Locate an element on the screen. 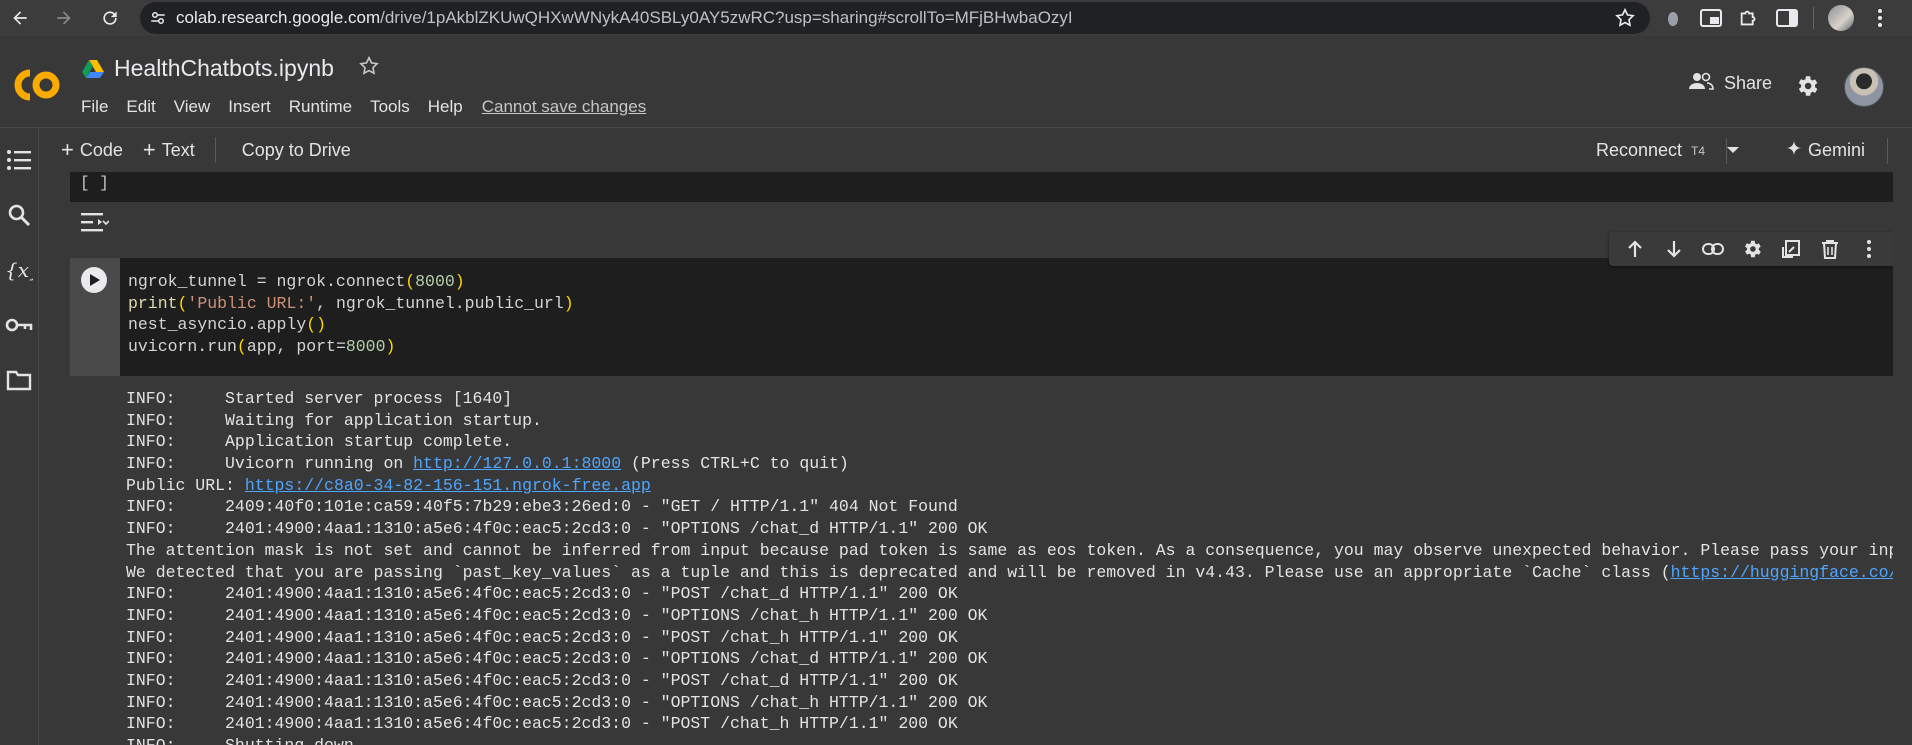 The image size is (1912, 745). divider is located at coordinates (1813, 18).